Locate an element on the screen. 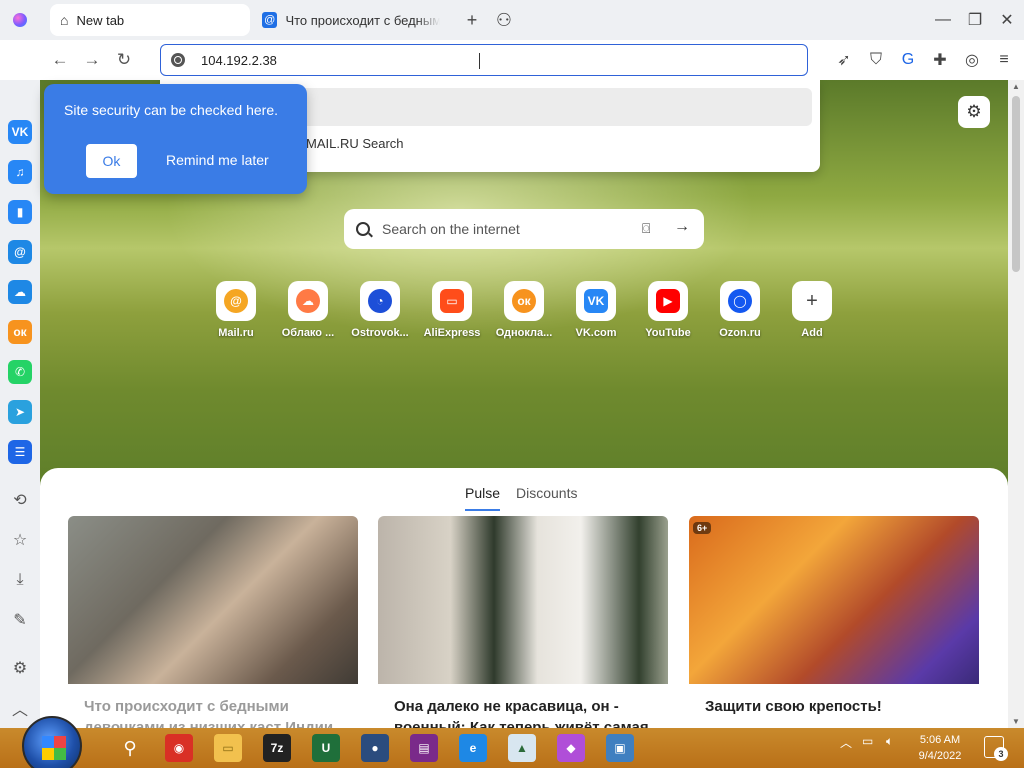 The image size is (1024, 768). settings-icon: ⚙ is located at coordinates (20, 668).